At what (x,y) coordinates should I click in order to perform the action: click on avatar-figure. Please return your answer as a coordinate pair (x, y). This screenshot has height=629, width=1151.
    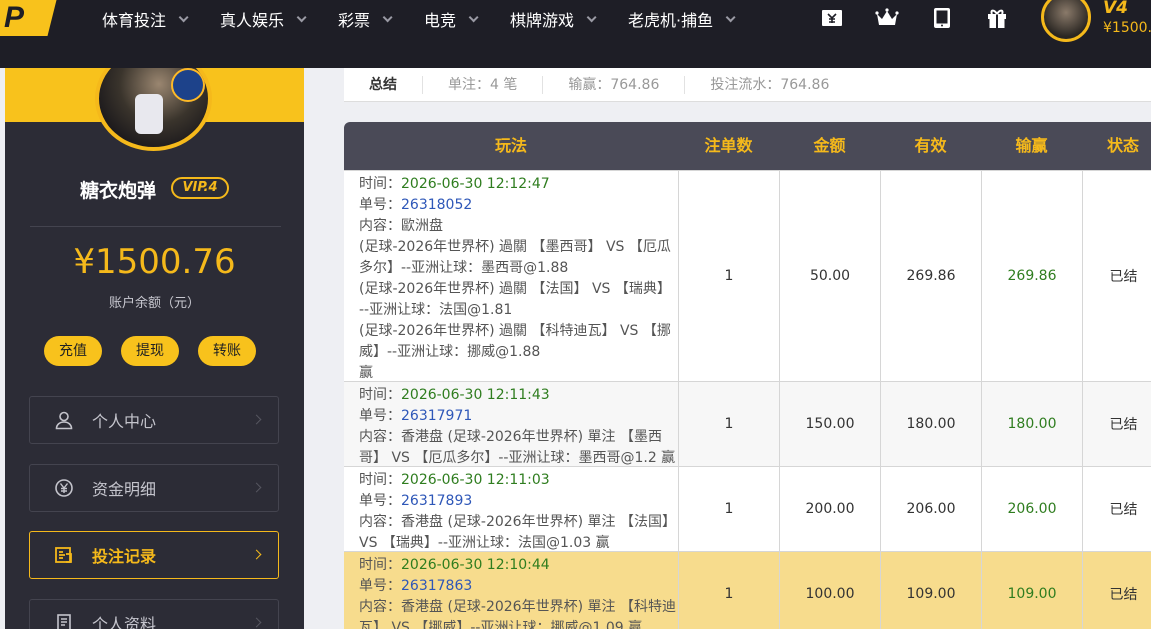
    Looking at the image, I should click on (149, 114).